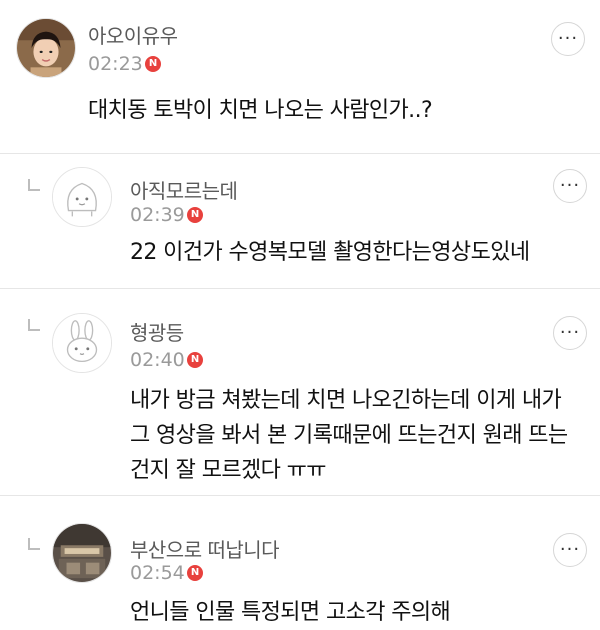  I want to click on comment-line: 대치동 토박이 치면 나오는 사람인가..?, so click(260, 110).